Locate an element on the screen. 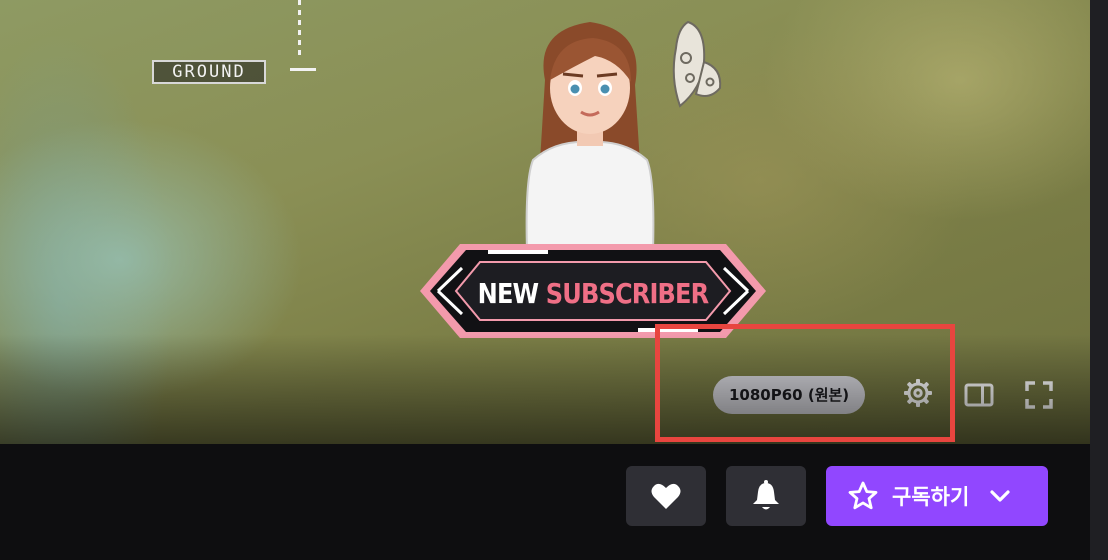  banner-word-subscriber: SUBSCRIBER is located at coordinates (627, 293).